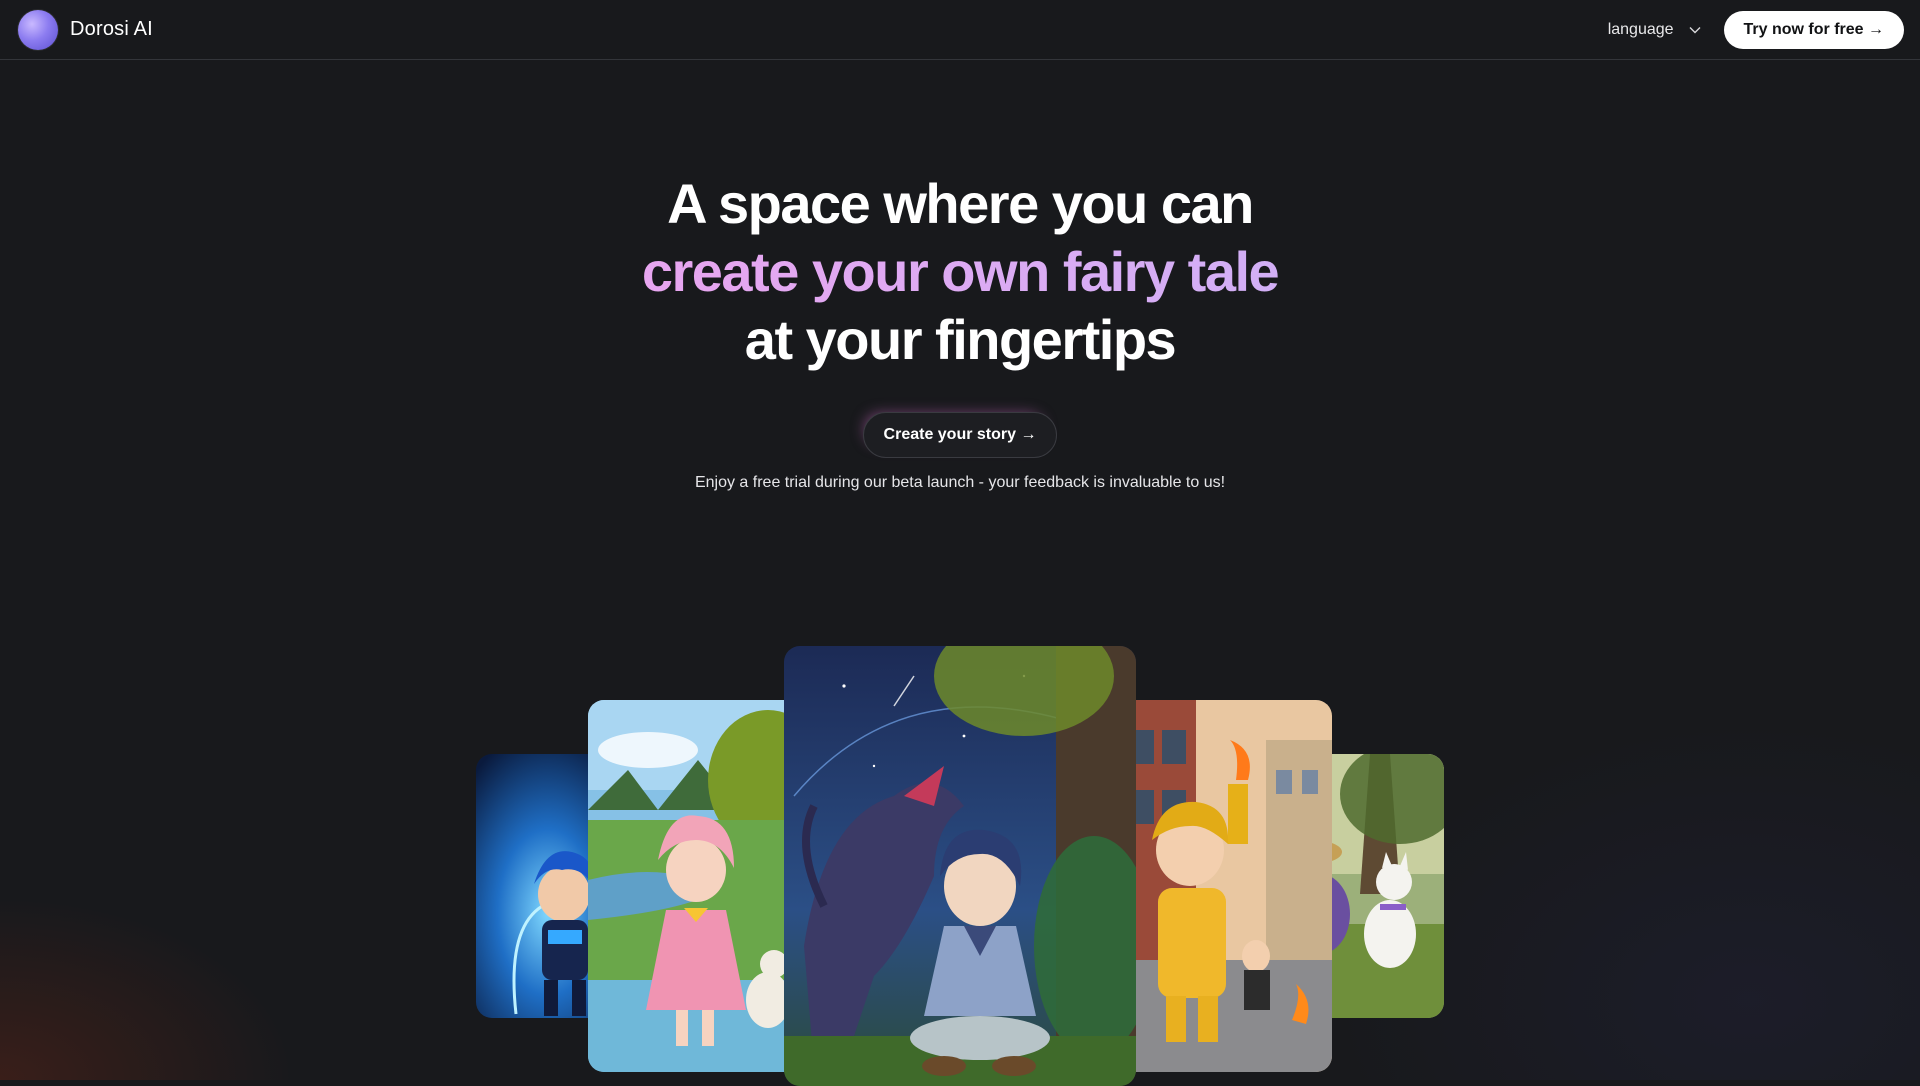  I want to click on language-selector: language, so click(1655, 30).